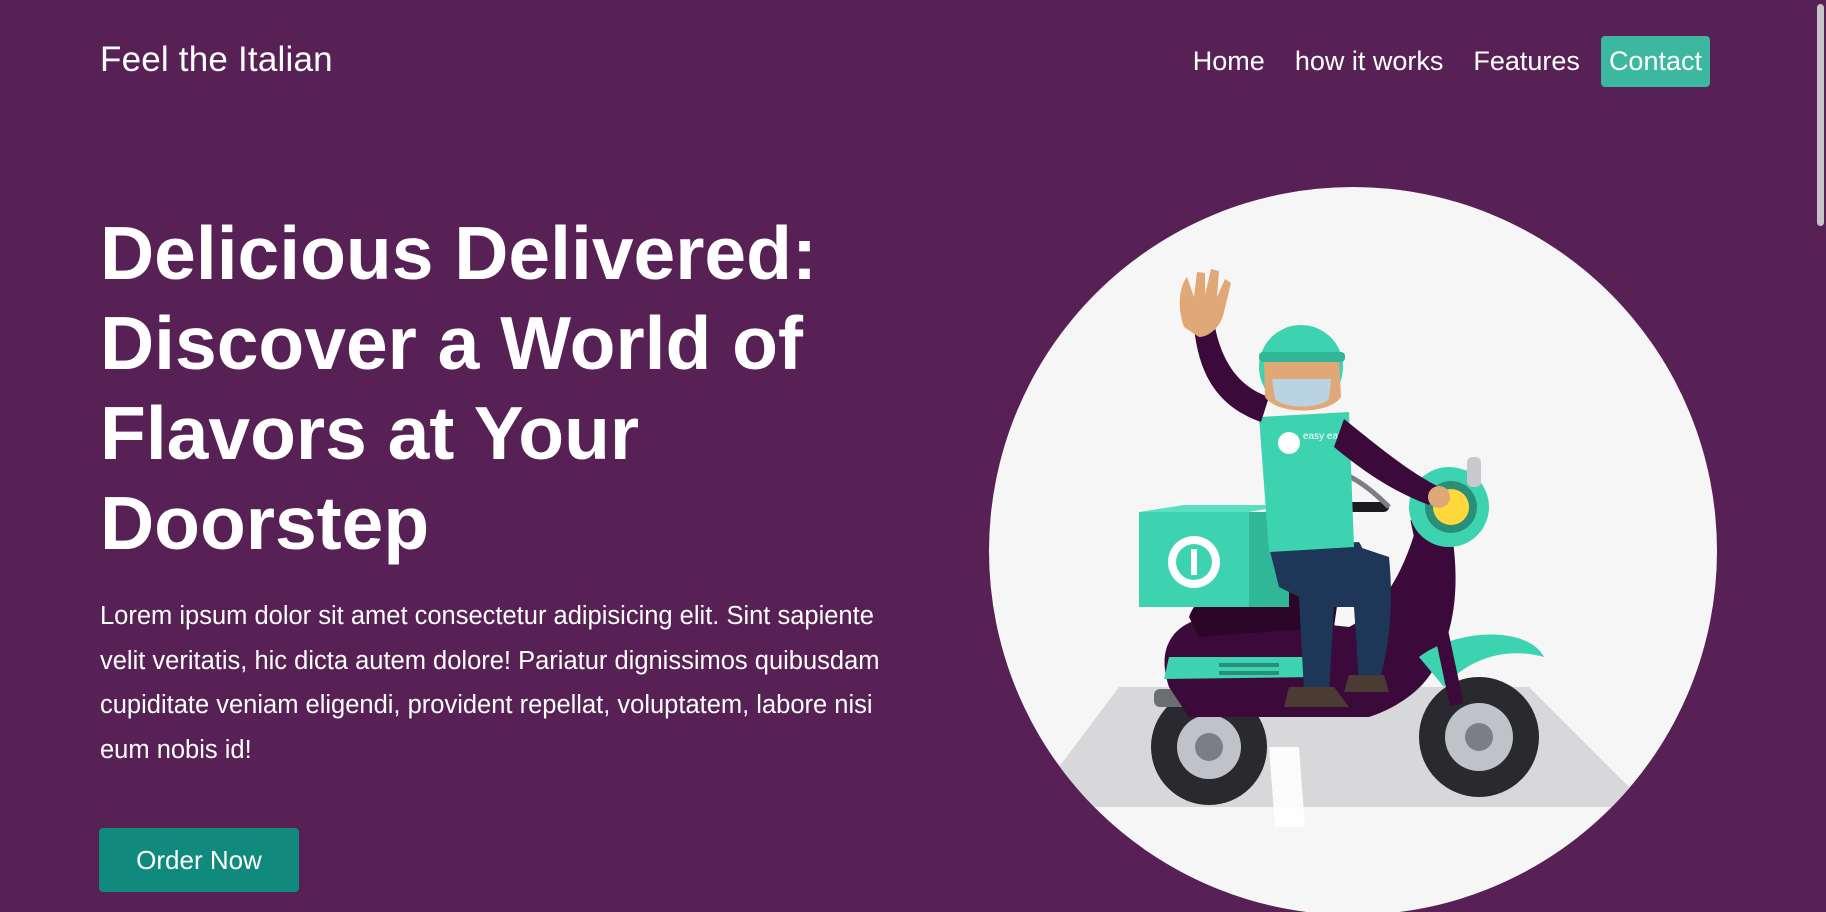 This screenshot has height=912, width=1826. I want to click on front-wheel-icon, so click(1479, 737).